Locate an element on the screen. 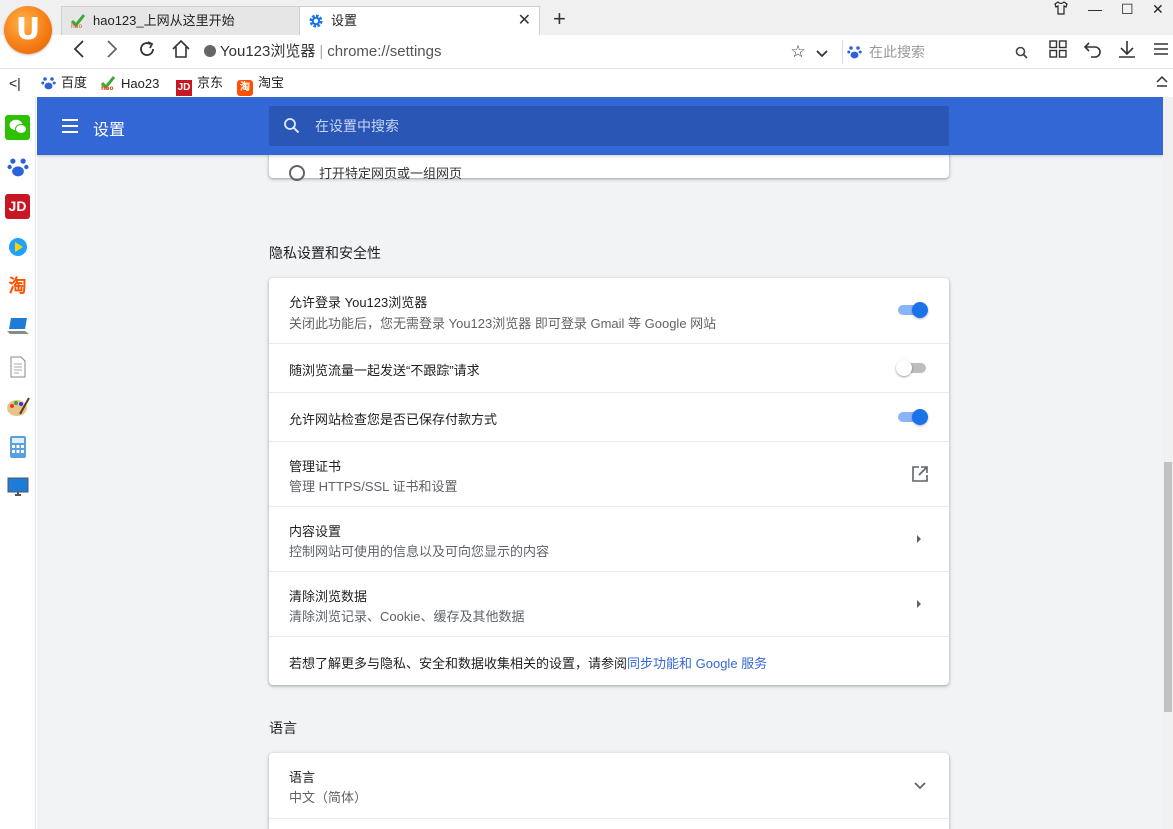 The height and width of the screenshot is (829, 1173). row-title: 随浏览流量一起发送“不跟踪”请求 is located at coordinates (384, 370).